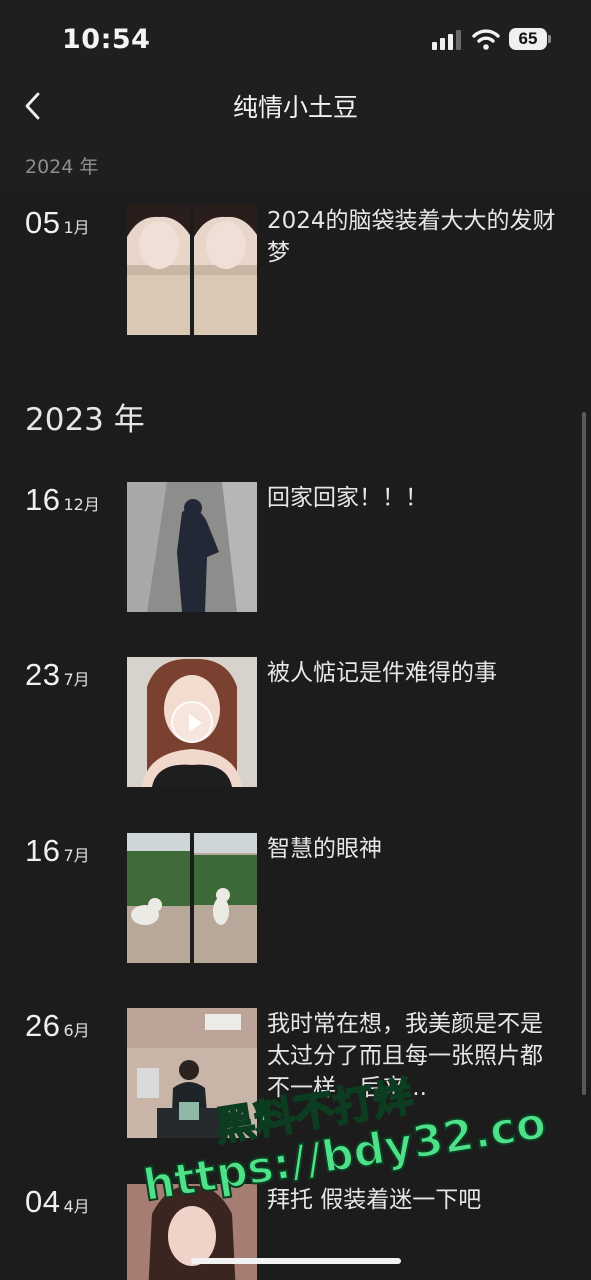 This screenshot has width=591, height=1280. Describe the element at coordinates (374, 1200) in the screenshot. I see `post-text: 拜托 假装着迷一下吧` at that location.